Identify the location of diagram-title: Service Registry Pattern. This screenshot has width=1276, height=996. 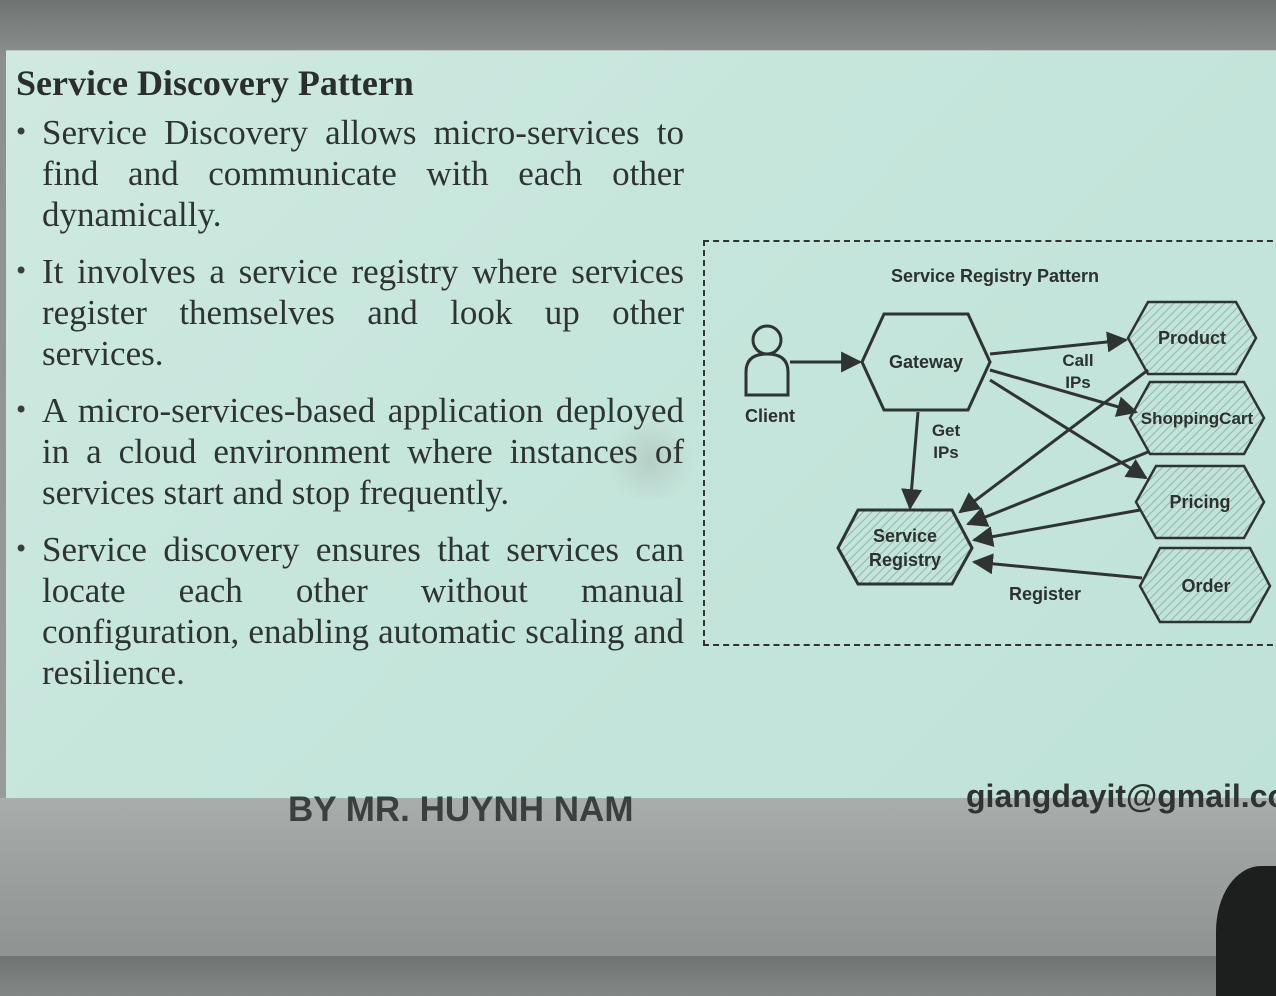
(995, 276).